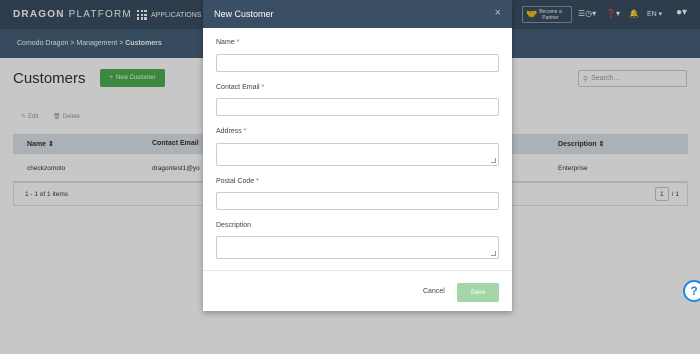 The image size is (700, 354). Describe the element at coordinates (357, 107) in the screenshot. I see `contact-email-field` at that location.